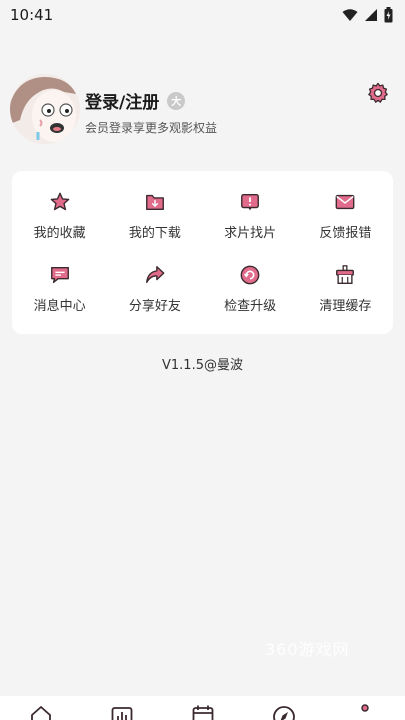 This screenshot has width=405, height=720. Describe the element at coordinates (345, 201) in the screenshot. I see `mail-icon` at that location.